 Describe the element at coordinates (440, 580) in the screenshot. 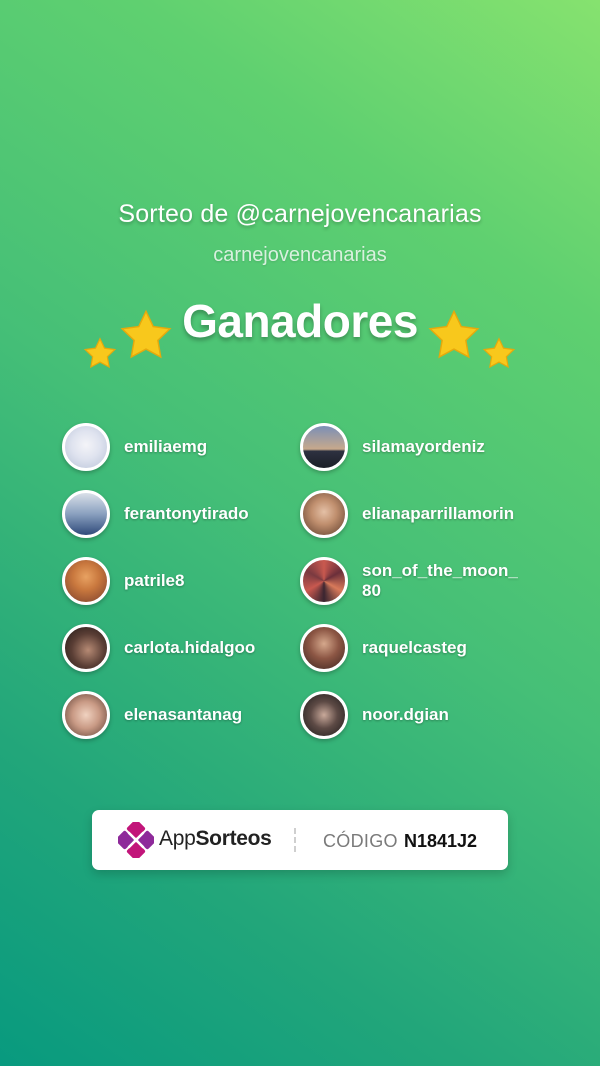

I see `winner-username: son_of_the_moon_80` at that location.